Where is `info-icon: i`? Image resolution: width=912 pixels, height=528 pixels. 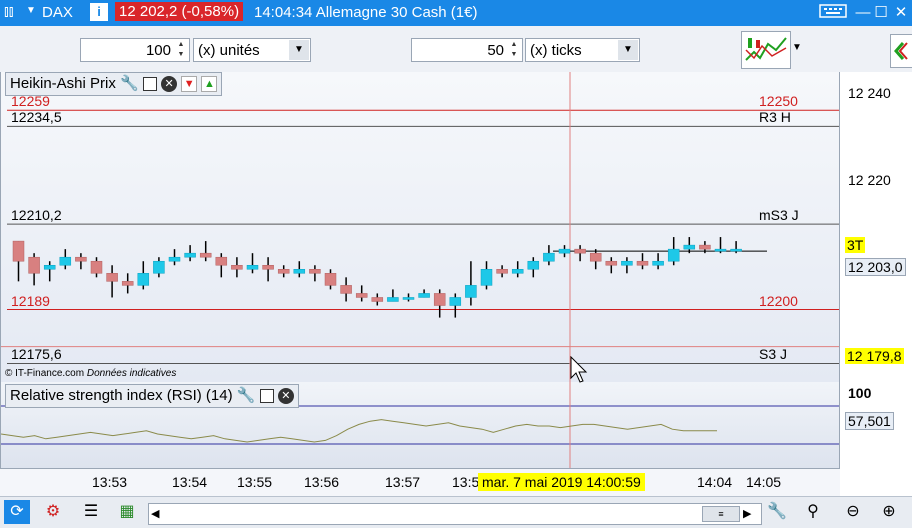
info-icon: i is located at coordinates (99, 12).